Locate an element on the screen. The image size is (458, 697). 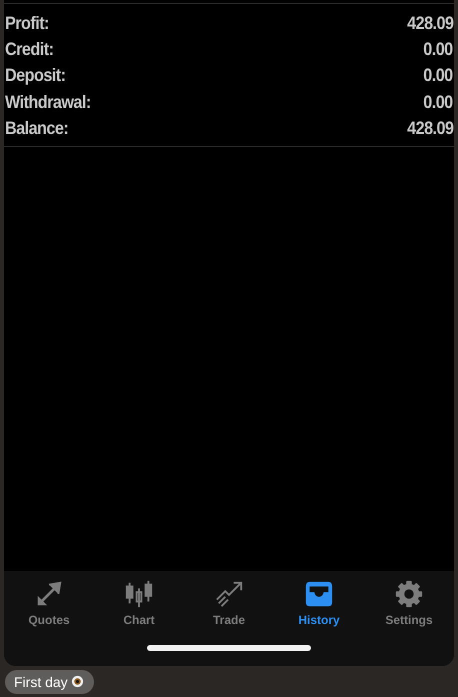
summary-label: Balance: is located at coordinates (36, 129).